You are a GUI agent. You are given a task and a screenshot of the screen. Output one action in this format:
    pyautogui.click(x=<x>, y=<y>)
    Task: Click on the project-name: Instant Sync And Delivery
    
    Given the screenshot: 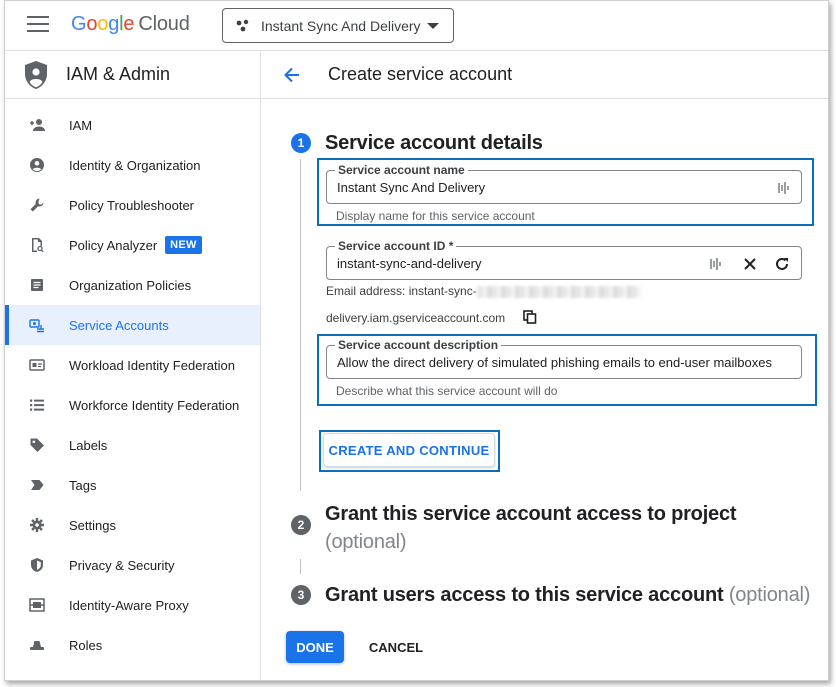 What is the action you would take?
    pyautogui.click(x=341, y=25)
    